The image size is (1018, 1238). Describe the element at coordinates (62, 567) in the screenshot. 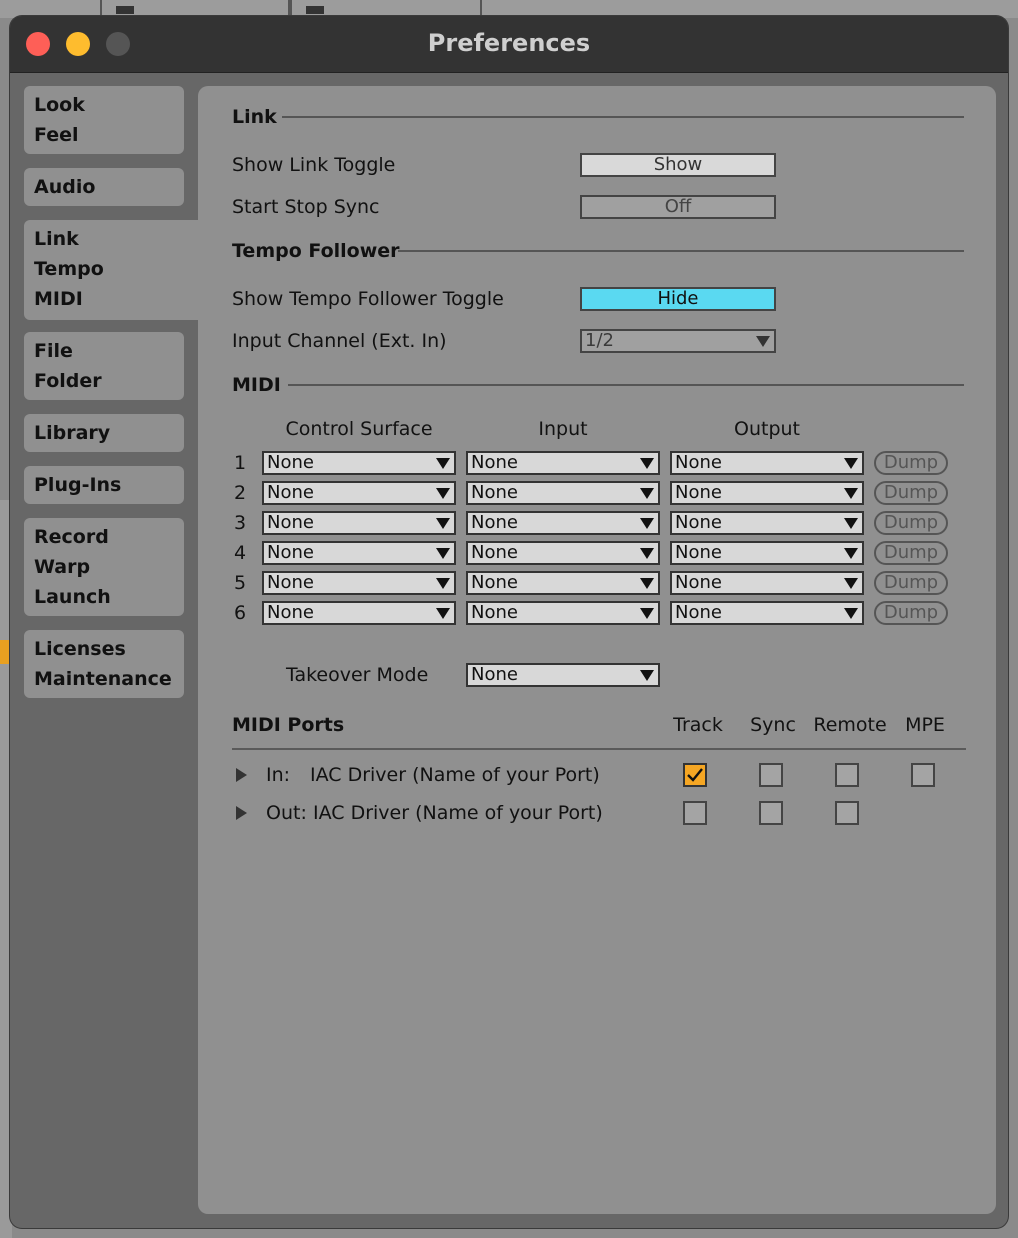

I see `sidebar-item-label: Warp` at that location.